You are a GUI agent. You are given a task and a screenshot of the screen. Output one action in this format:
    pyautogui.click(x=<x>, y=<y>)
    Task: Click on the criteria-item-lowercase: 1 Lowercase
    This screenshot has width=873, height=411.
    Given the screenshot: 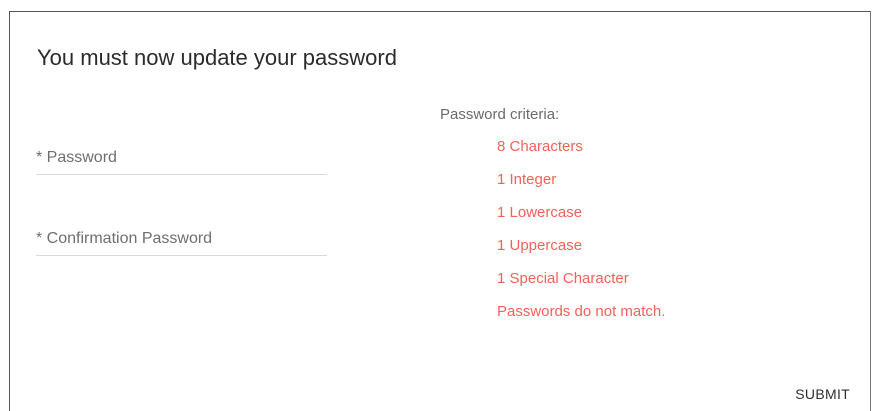 What is the action you would take?
    pyautogui.click(x=540, y=212)
    